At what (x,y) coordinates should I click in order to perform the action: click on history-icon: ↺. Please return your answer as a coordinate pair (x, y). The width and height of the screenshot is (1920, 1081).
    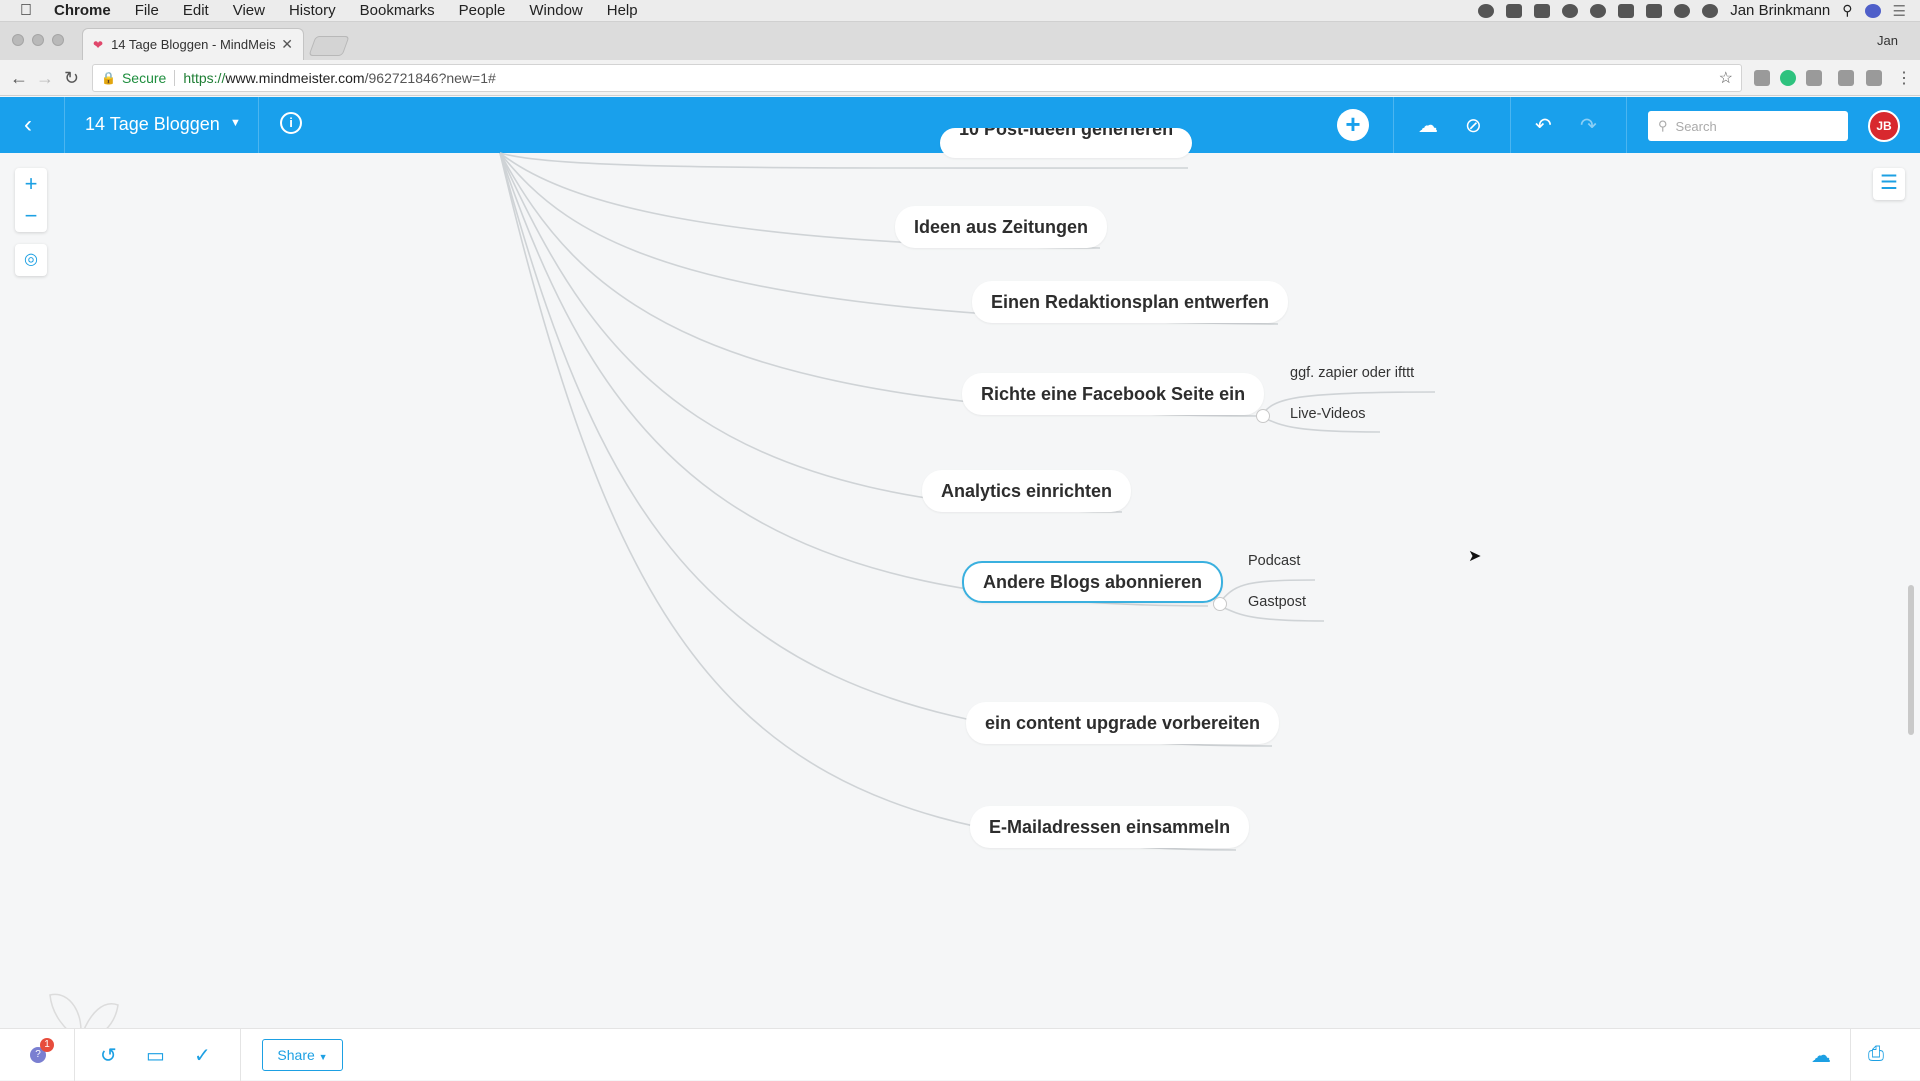
    Looking at the image, I should click on (108, 1055).